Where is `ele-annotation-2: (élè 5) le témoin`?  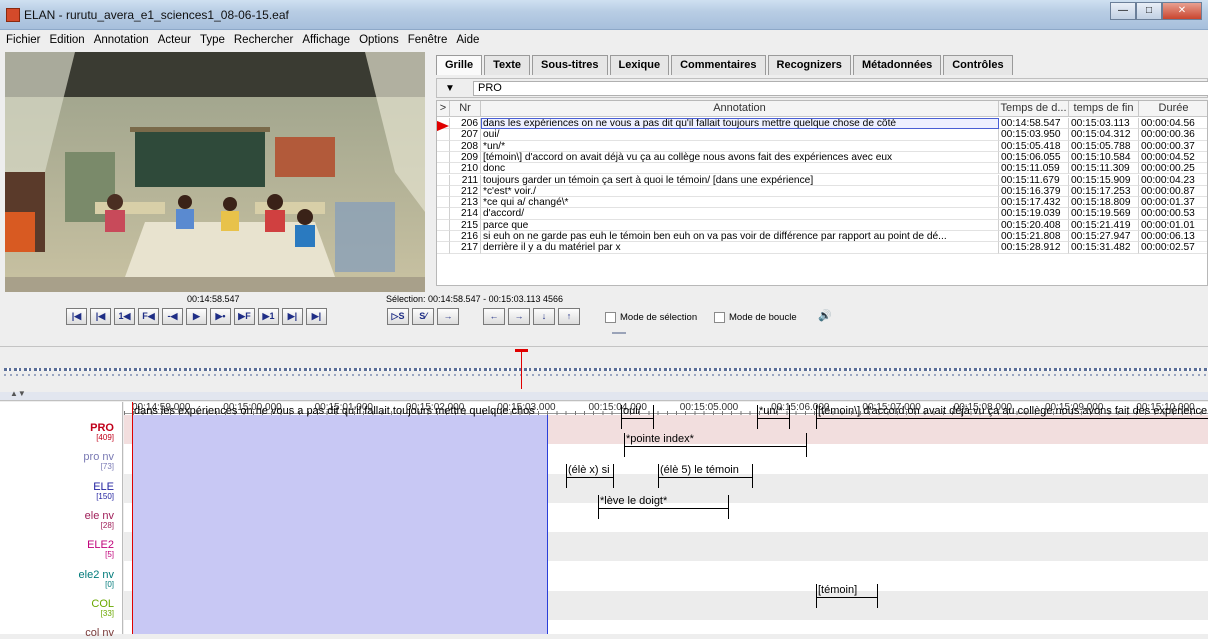 ele-annotation-2: (élè 5) le témoin is located at coordinates (705, 476).